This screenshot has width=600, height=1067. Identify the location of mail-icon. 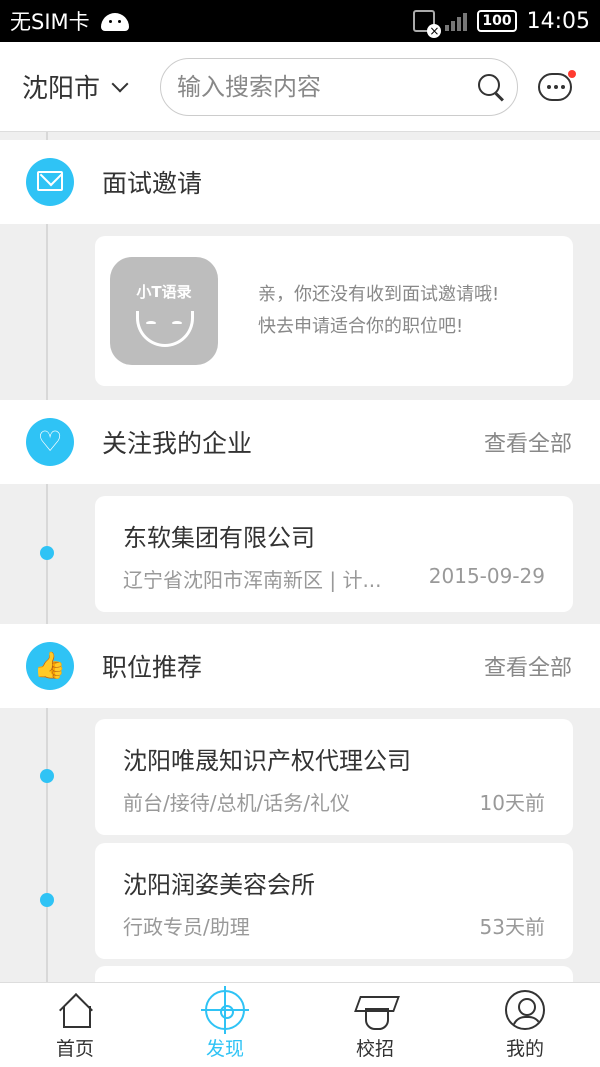
(50, 182).